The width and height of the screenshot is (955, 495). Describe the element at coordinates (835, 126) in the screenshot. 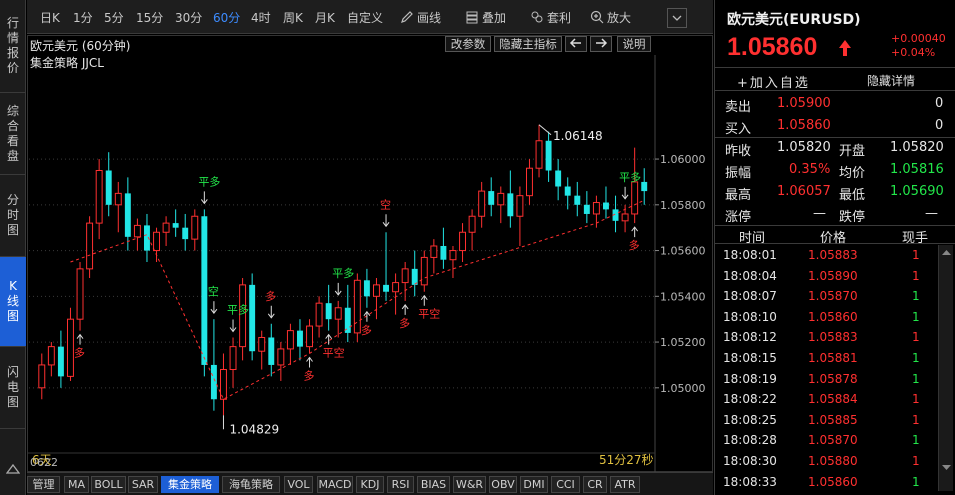

I see `buy-row: 买入 1.05860 0` at that location.